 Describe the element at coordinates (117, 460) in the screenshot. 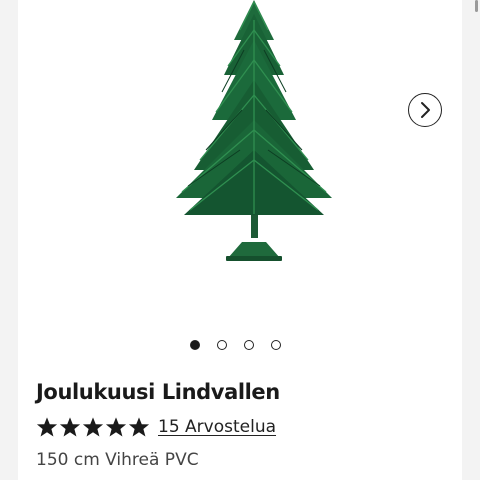

I see `product-variant: 150 cm Vihreä PVC` at that location.